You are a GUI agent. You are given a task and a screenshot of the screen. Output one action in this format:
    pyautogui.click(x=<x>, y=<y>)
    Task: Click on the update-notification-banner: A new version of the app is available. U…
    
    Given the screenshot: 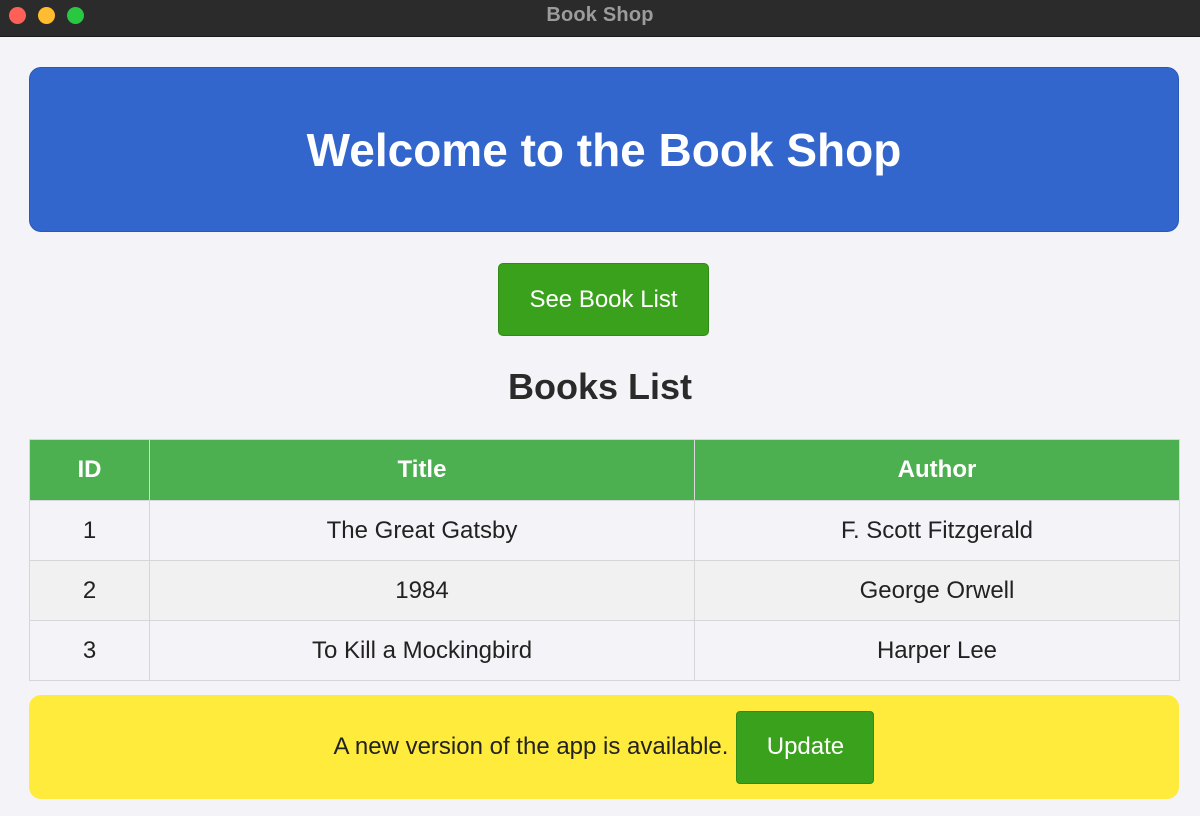 What is the action you would take?
    pyautogui.click(x=604, y=747)
    